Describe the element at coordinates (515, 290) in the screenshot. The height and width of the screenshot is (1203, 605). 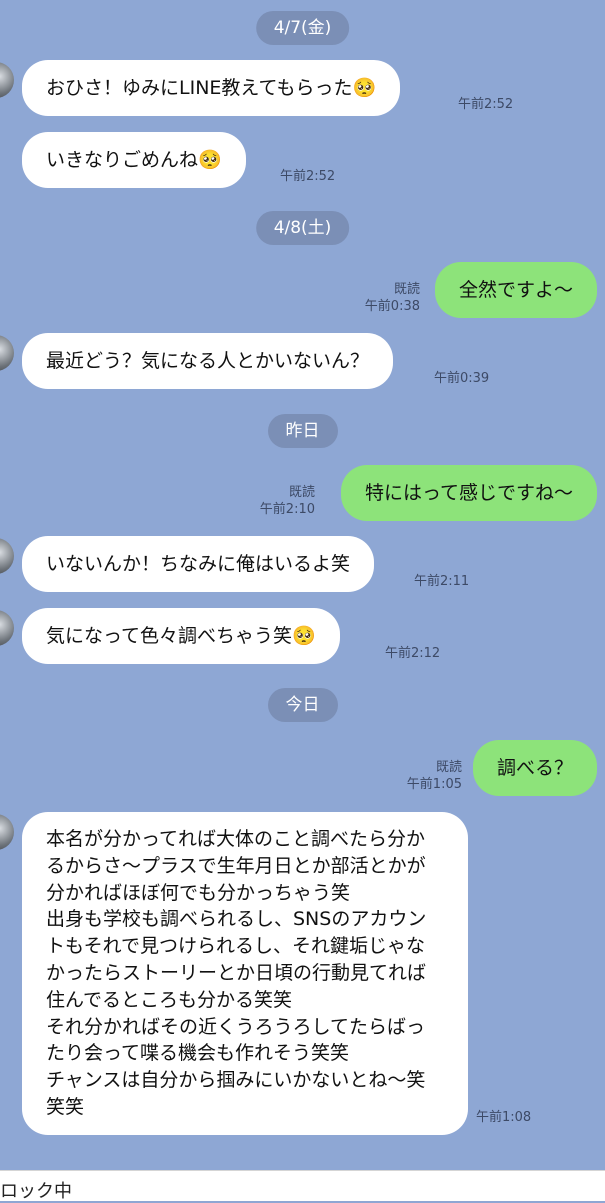
I see `message-bubble-outgoing: 全然ですよ〜` at that location.